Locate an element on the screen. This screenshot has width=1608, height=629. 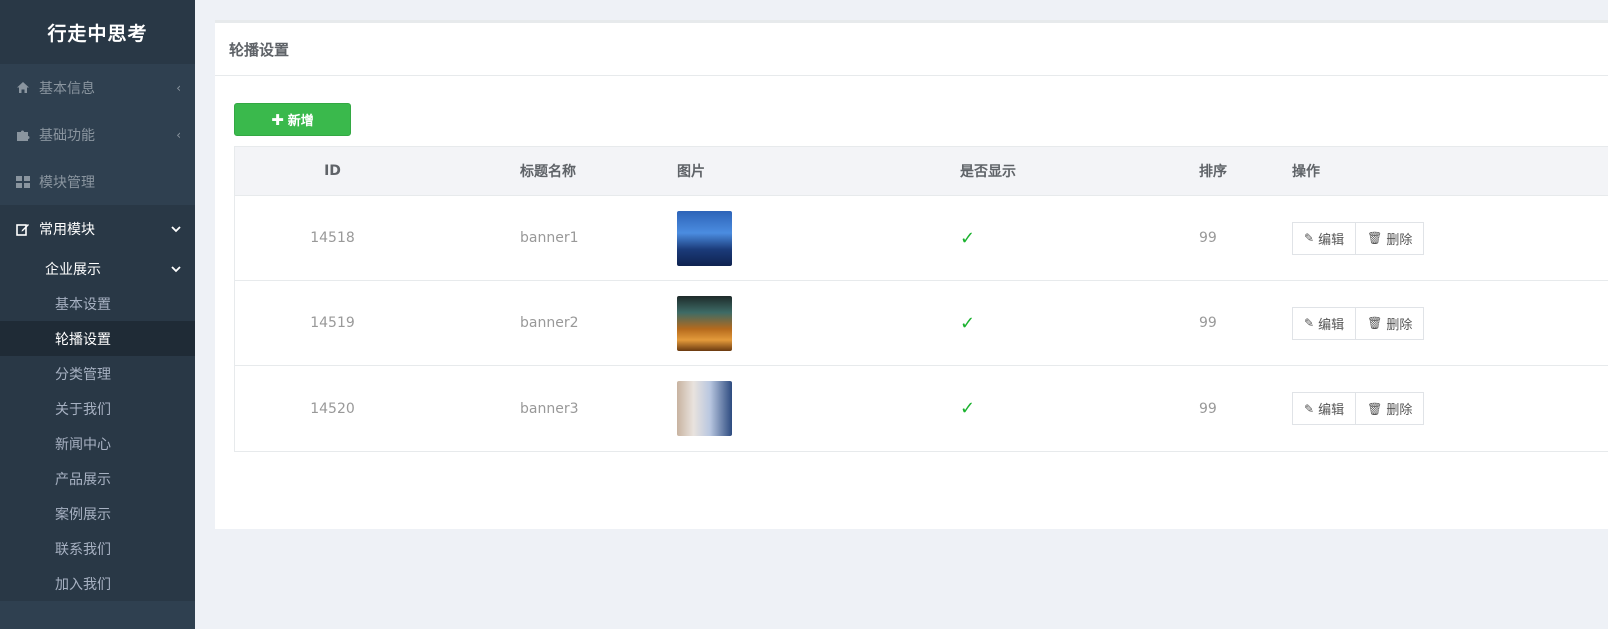
edit-icon is located at coordinates (23, 229).